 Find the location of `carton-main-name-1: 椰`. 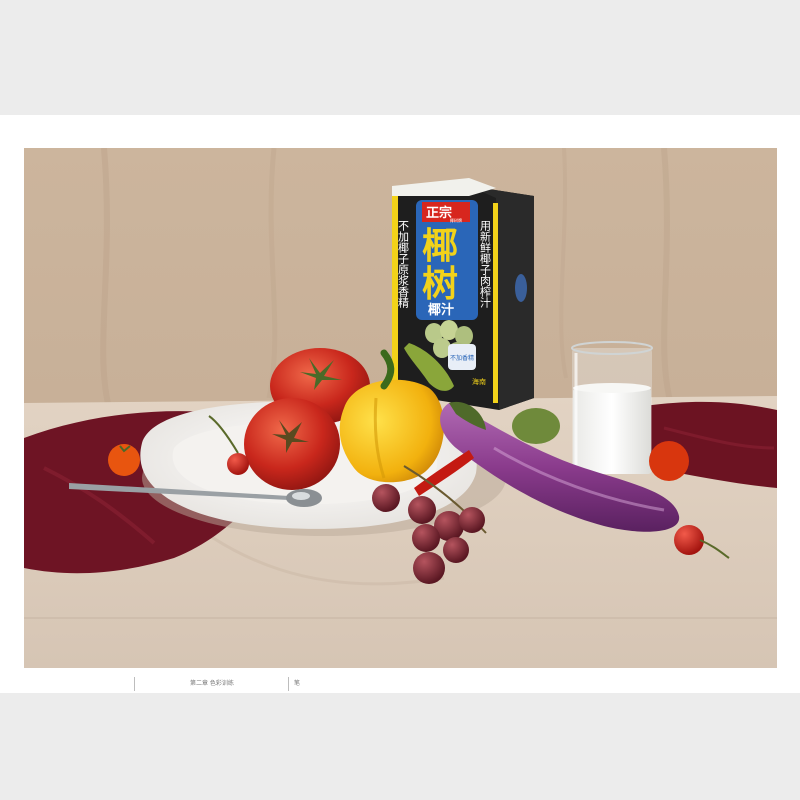

carton-main-name-1: 椰 is located at coordinates (440, 246).